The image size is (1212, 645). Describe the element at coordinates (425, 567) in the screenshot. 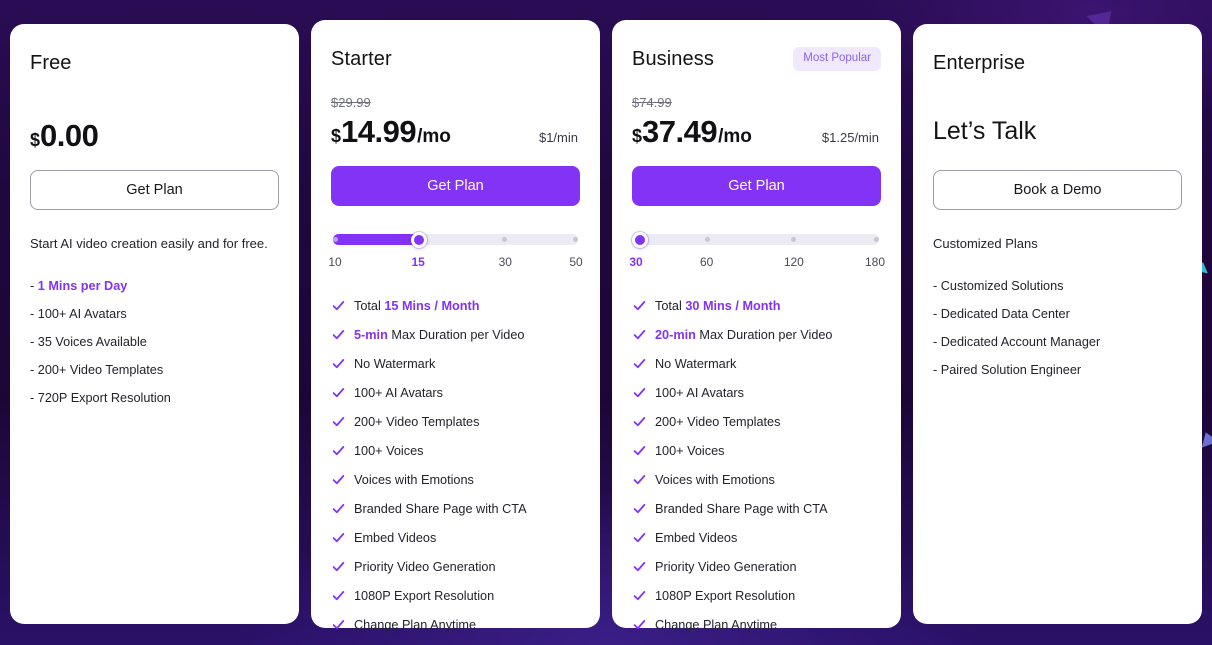

I see `feature-label: Priority Video Generation` at that location.